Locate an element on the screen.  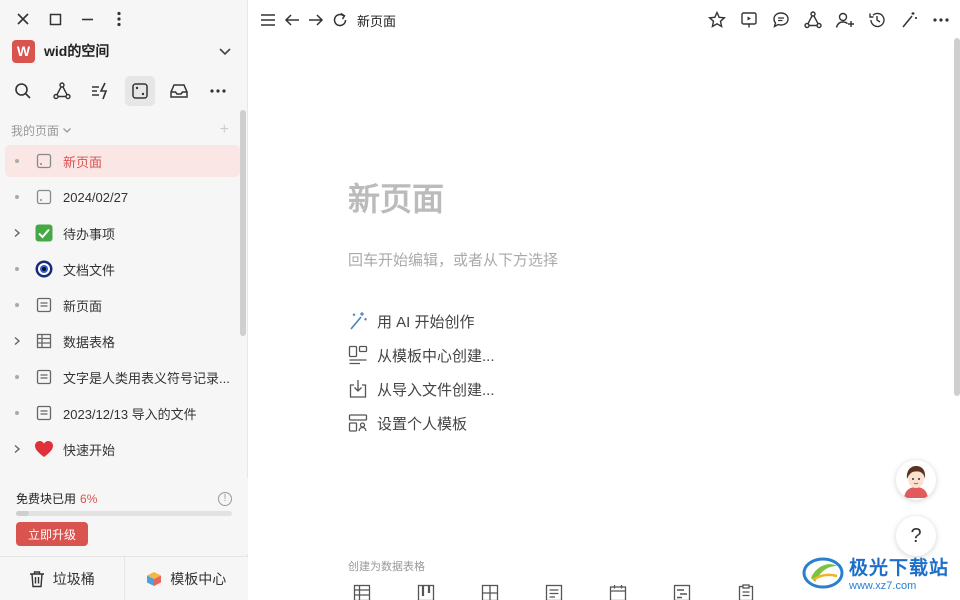
sidebar-toolbar is located at coordinates (120, 91).